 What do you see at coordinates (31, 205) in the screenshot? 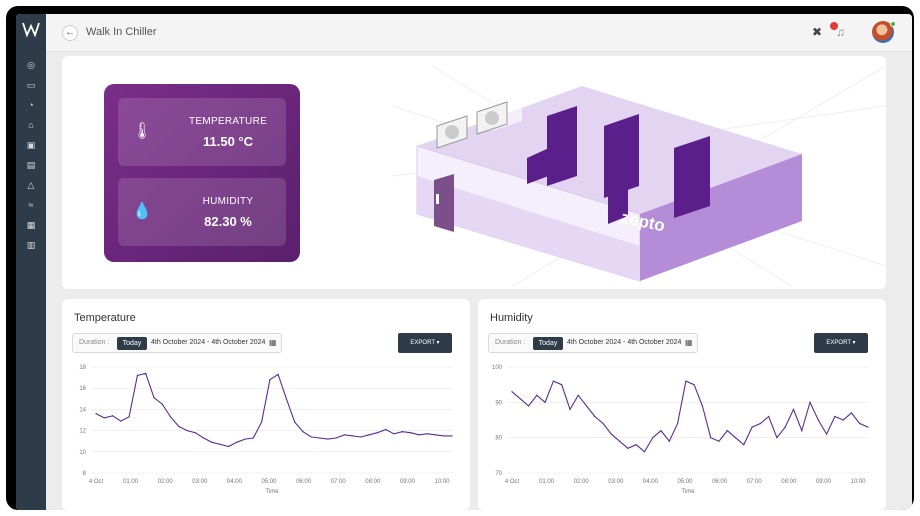
I see `analytics-icon: ≈` at bounding box center [31, 205].